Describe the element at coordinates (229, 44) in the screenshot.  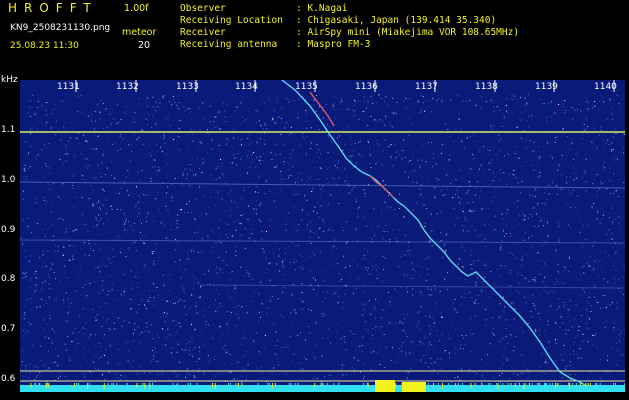
I see `antenna-label: Receiving antenna` at that location.